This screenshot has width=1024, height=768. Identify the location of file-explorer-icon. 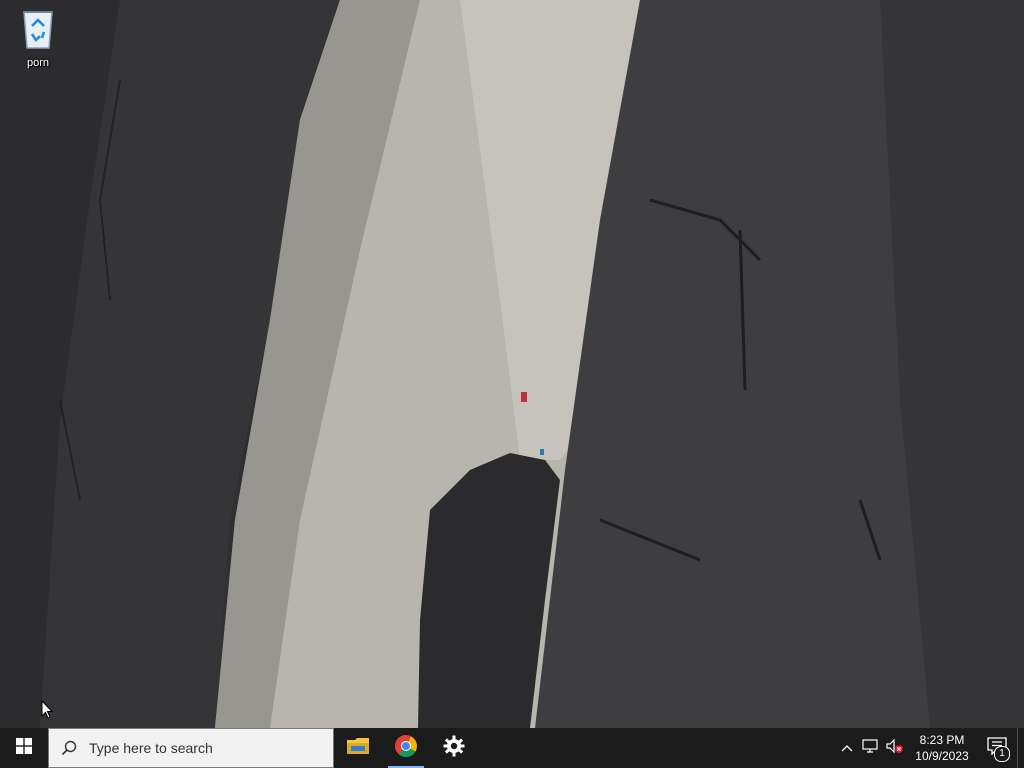
(358, 748).